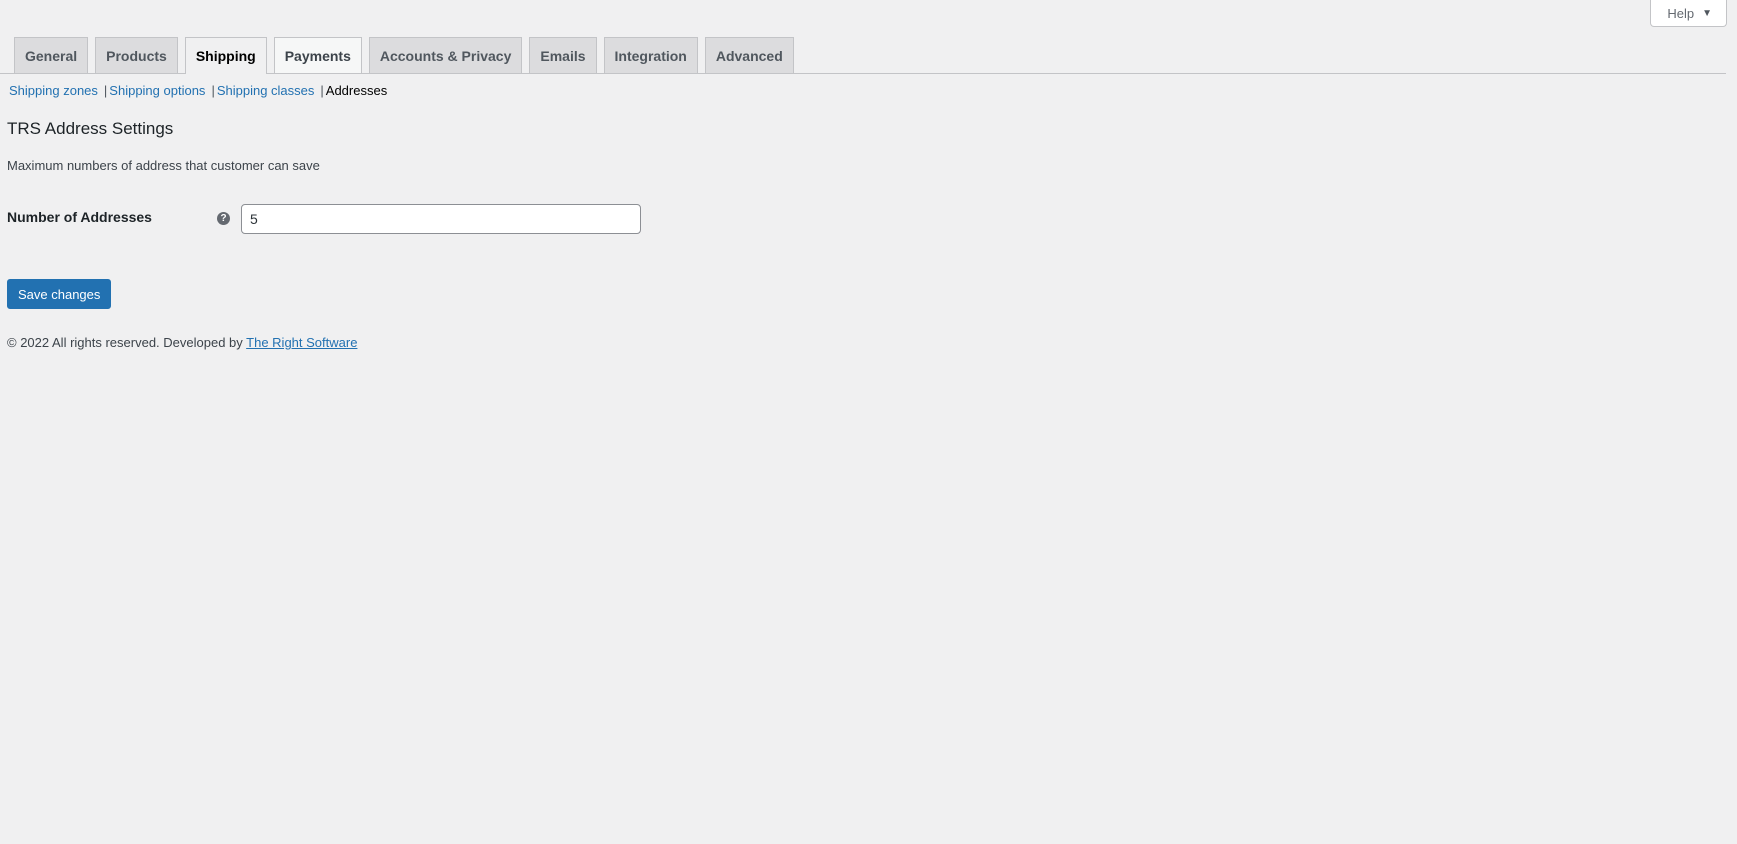 The width and height of the screenshot is (1737, 844). I want to click on number-of-addresses-input, so click(441, 219).